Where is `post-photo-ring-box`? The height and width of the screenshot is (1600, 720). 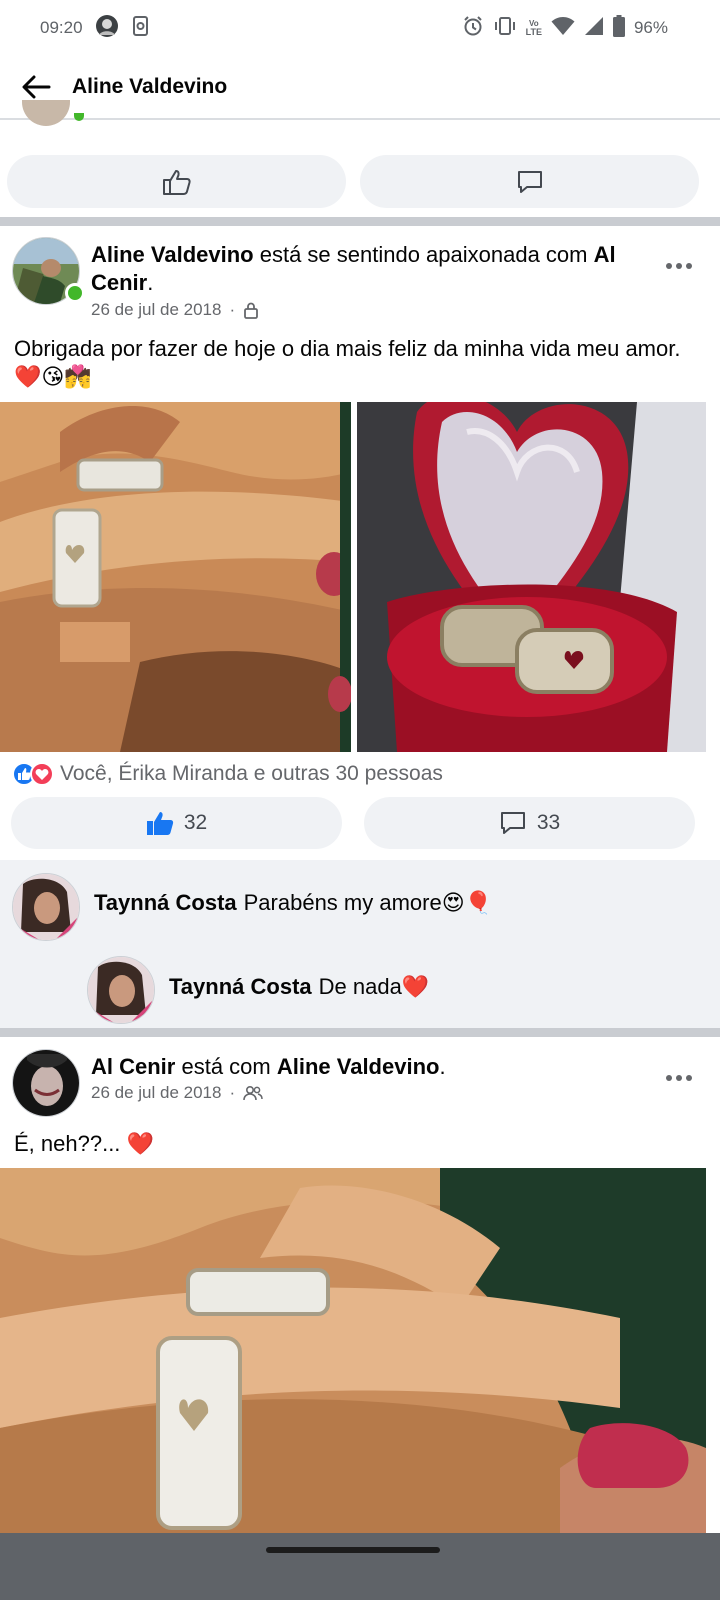 post-photo-ring-box is located at coordinates (531, 577).